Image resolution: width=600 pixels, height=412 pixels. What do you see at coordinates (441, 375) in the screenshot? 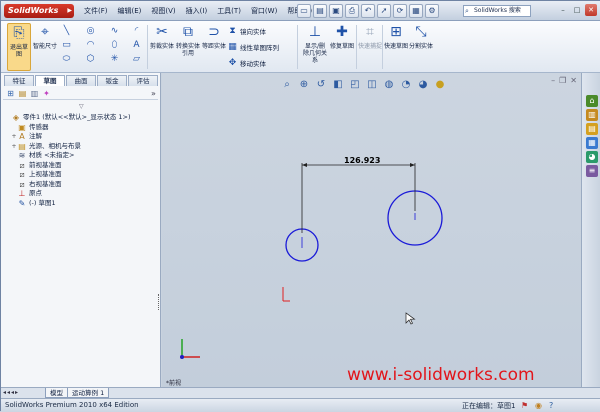
I see `watermark-text: www.i-solidworks.com` at bounding box center [441, 375].